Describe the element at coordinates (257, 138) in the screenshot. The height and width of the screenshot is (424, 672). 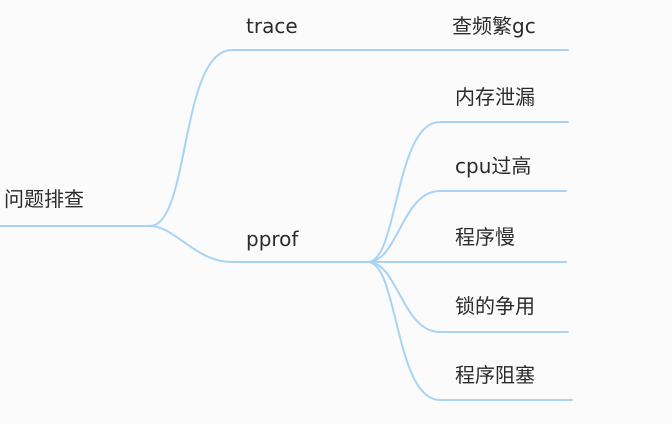
I see `edge-root-trace` at that location.